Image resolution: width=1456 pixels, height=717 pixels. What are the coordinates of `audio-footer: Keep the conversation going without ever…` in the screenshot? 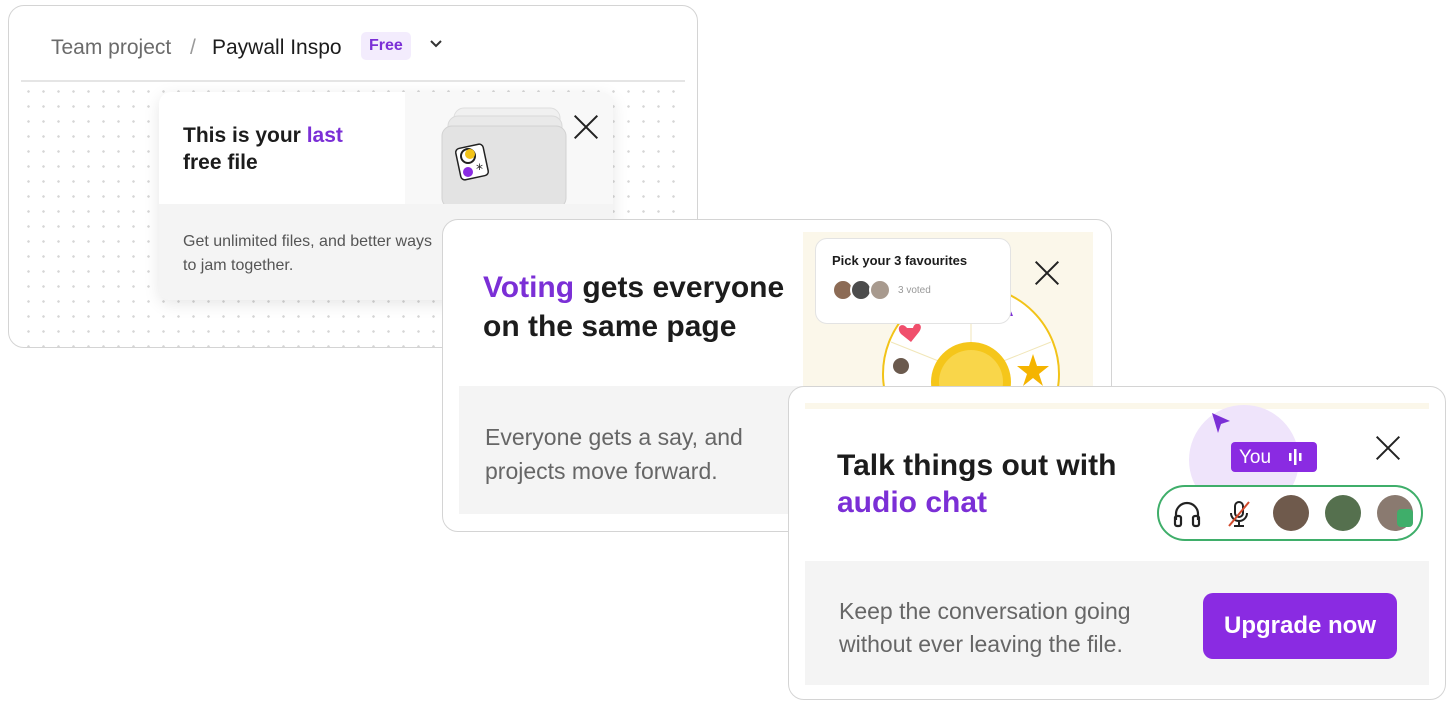 It's located at (1117, 623).